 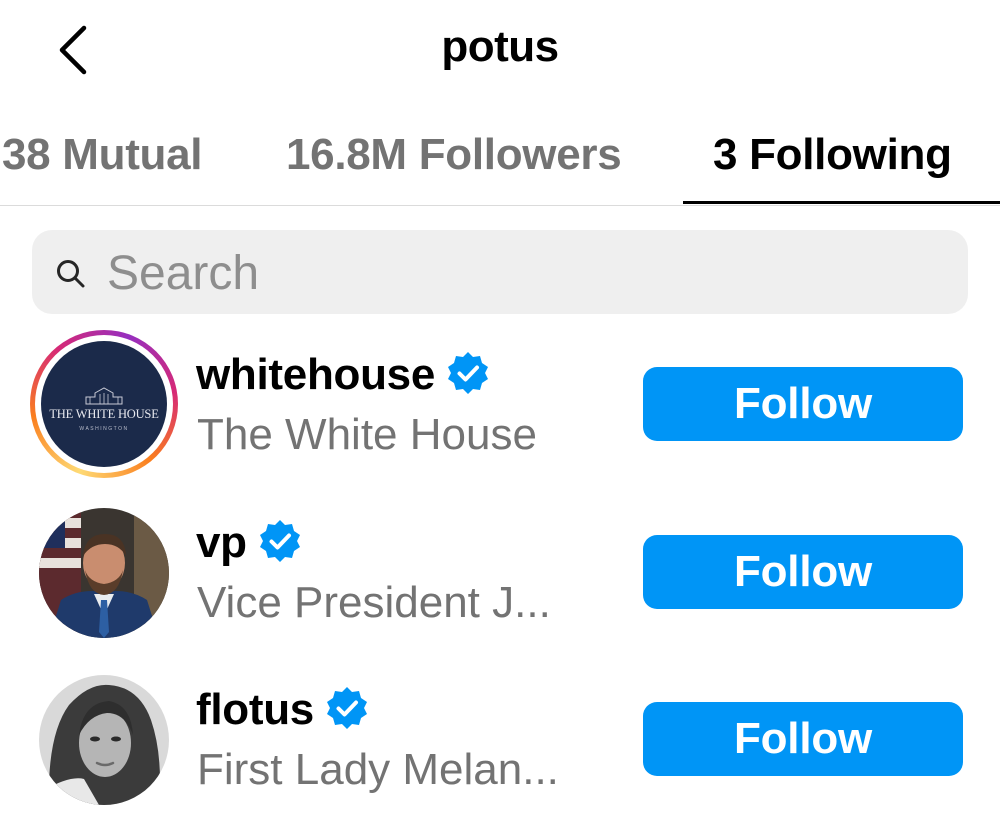 I want to click on tab-bar: 38 Mutual 16.8M Followers 3 Following, so click(x=500, y=158).